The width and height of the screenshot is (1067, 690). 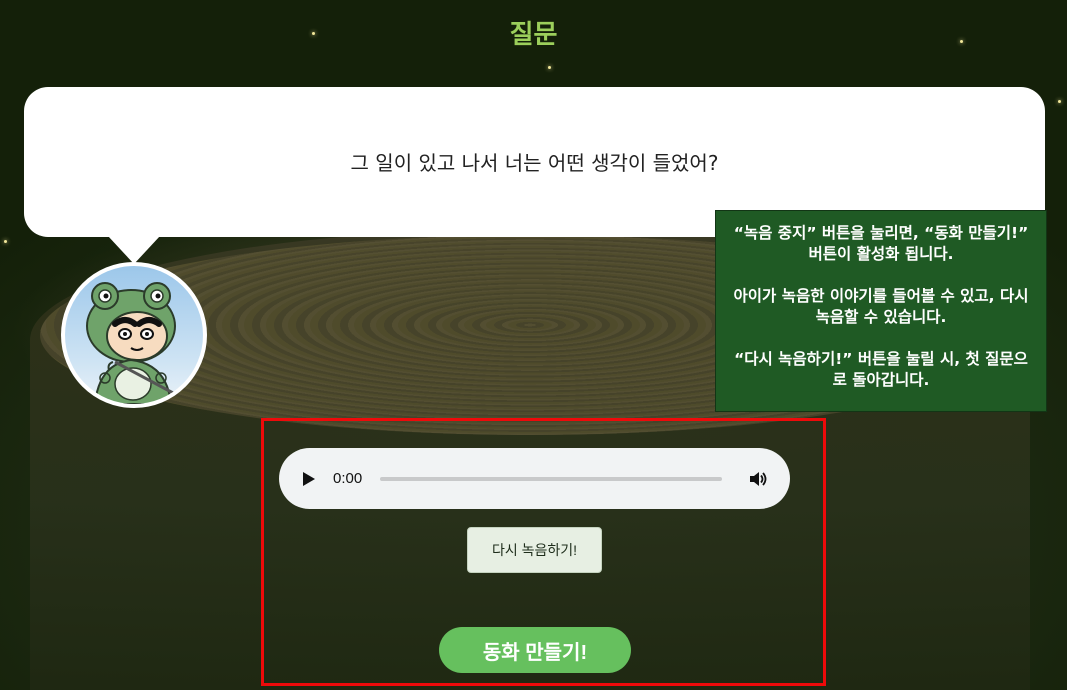 What do you see at coordinates (309, 478) in the screenshot?
I see `play-icon` at bounding box center [309, 478].